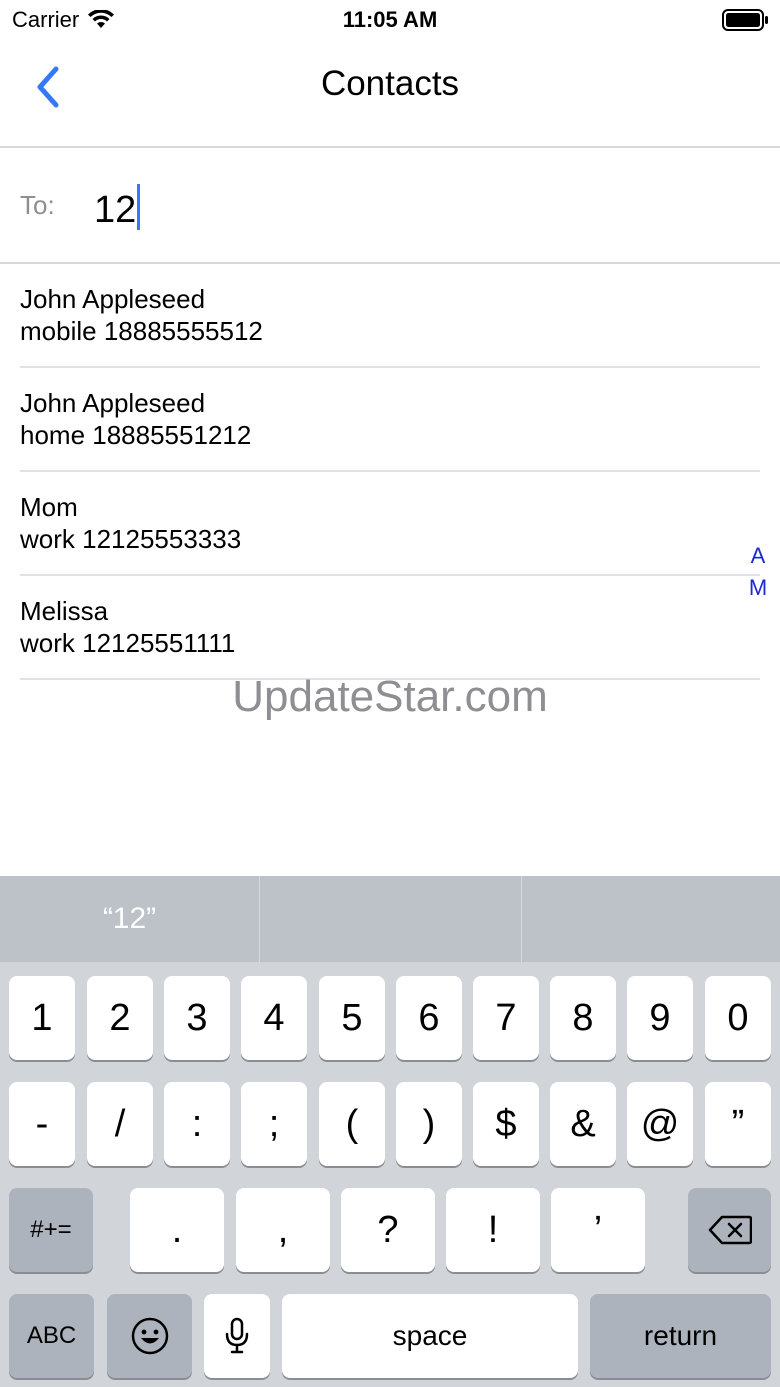 The width and height of the screenshot is (780, 1387). What do you see at coordinates (141, 331) in the screenshot?
I see `contact-detail: mobile 18885555512` at bounding box center [141, 331].